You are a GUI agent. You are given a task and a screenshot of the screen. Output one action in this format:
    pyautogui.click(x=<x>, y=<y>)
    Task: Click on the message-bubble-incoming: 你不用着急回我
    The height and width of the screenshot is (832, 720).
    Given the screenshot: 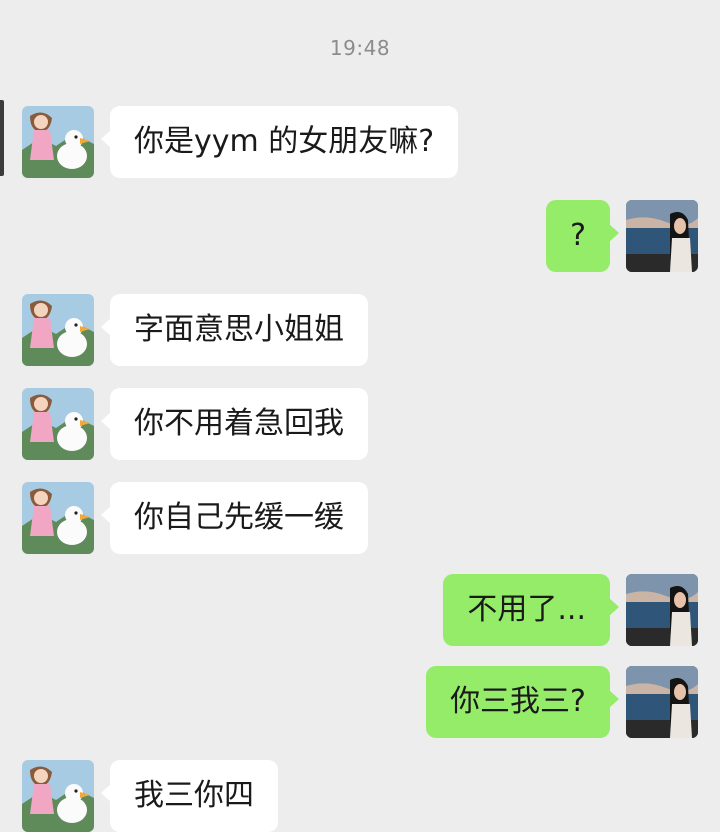 What is the action you would take?
    pyautogui.click(x=234, y=424)
    